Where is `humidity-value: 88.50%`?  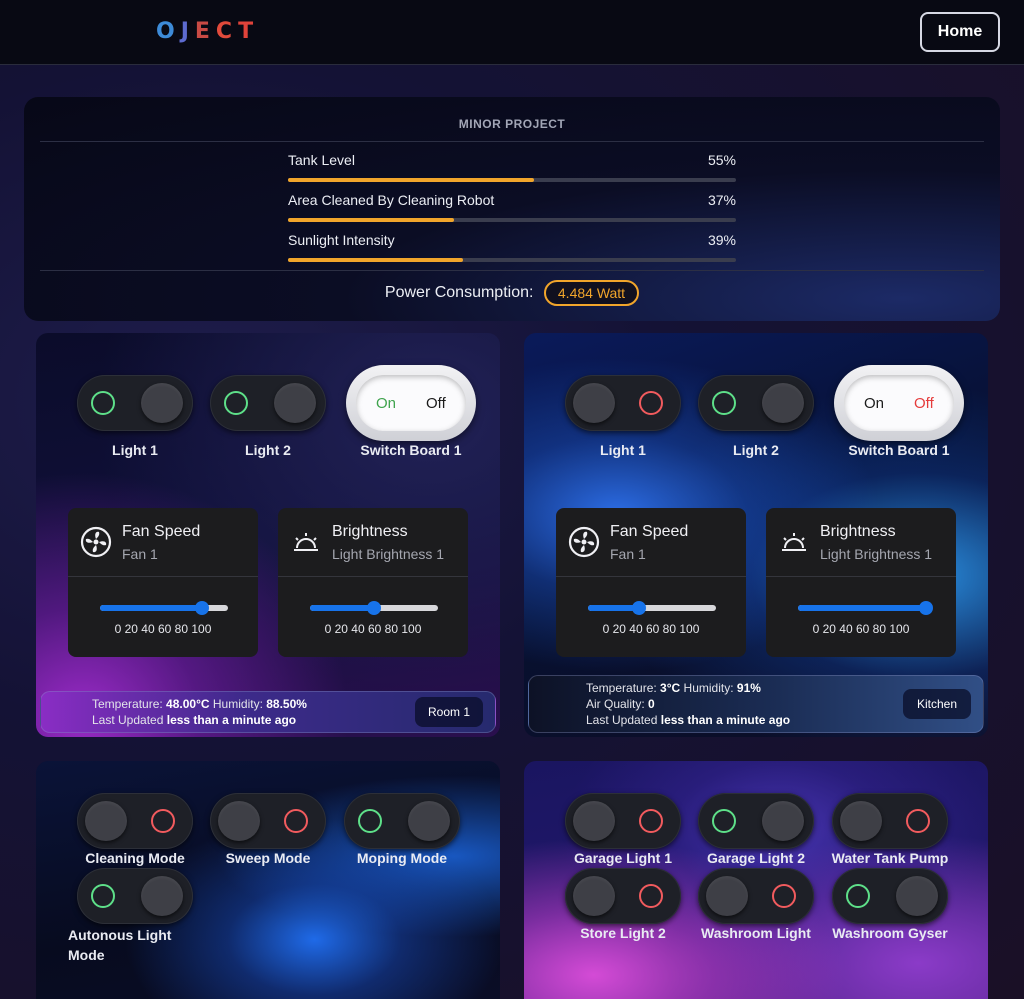 humidity-value: 88.50% is located at coordinates (286, 704).